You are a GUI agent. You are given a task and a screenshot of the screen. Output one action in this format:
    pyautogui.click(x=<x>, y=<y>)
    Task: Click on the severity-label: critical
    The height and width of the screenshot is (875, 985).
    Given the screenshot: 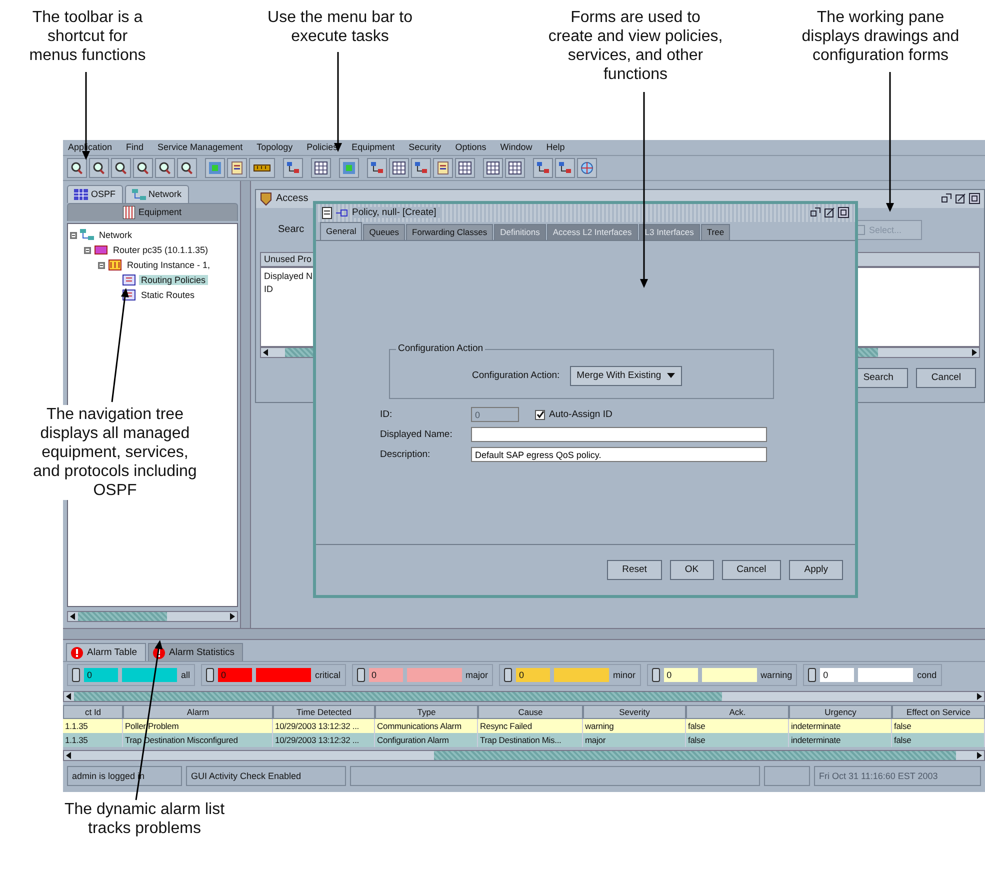 What is the action you would take?
    pyautogui.click(x=328, y=675)
    